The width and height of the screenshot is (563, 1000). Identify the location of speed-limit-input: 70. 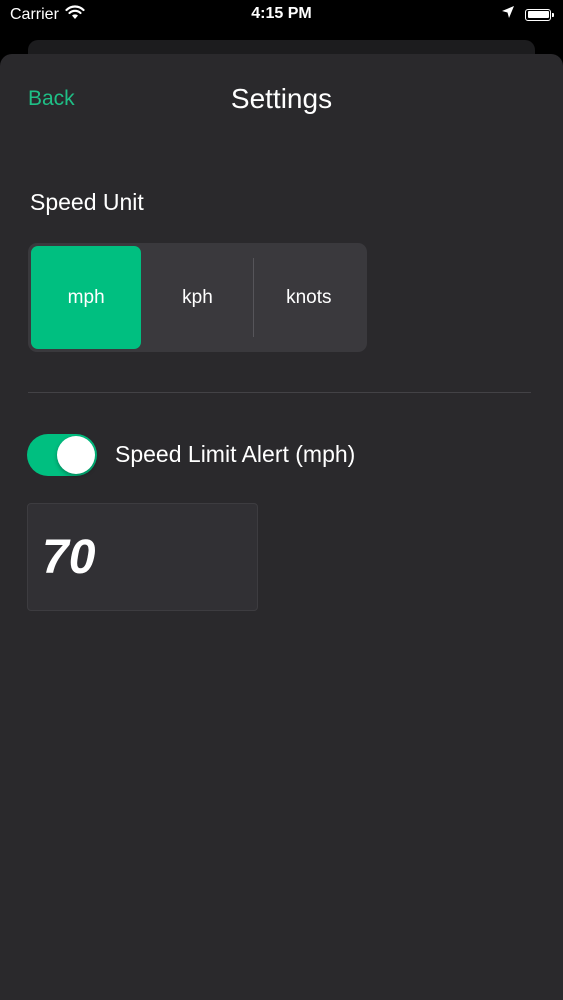
(142, 557).